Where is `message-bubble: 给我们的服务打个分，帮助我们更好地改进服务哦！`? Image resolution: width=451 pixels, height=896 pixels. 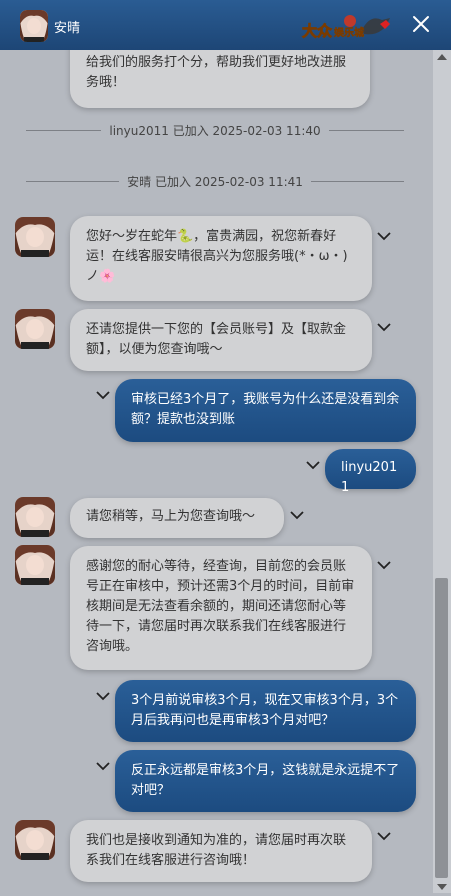 message-bubble: 给我们的服务打个分，帮助我们更好地改进服务哦！ is located at coordinates (220, 79).